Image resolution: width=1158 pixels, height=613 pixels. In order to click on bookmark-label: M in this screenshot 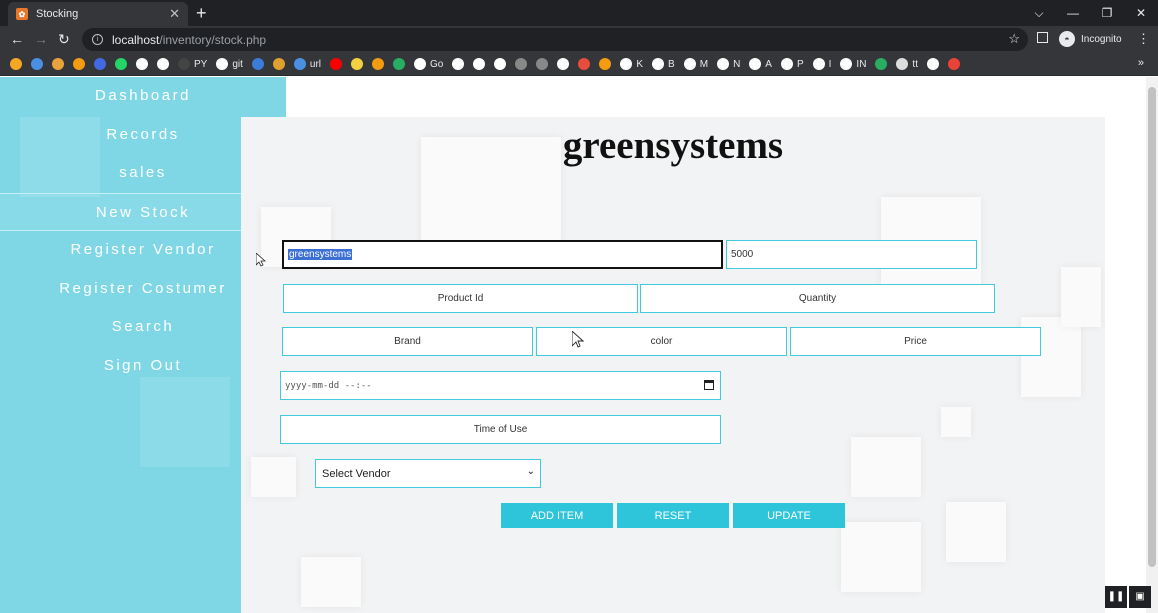, I will do `click(704, 64)`.